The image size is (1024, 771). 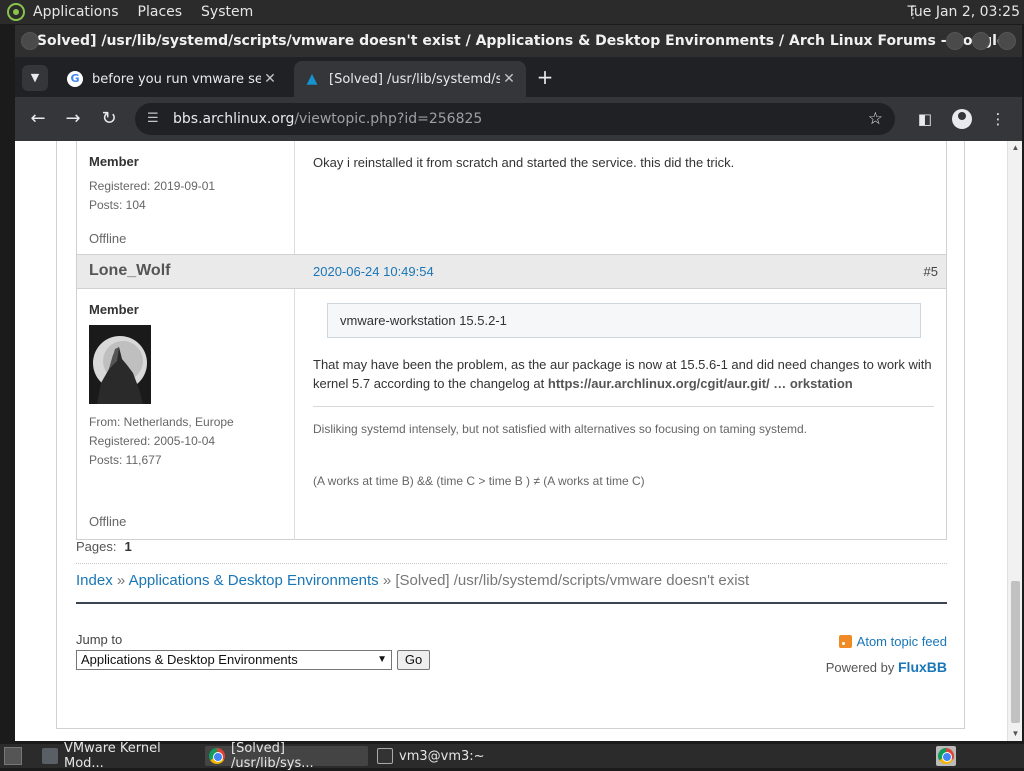 What do you see at coordinates (1014, 441) in the screenshot?
I see `page-scrollbar: ▲ ▼` at bounding box center [1014, 441].